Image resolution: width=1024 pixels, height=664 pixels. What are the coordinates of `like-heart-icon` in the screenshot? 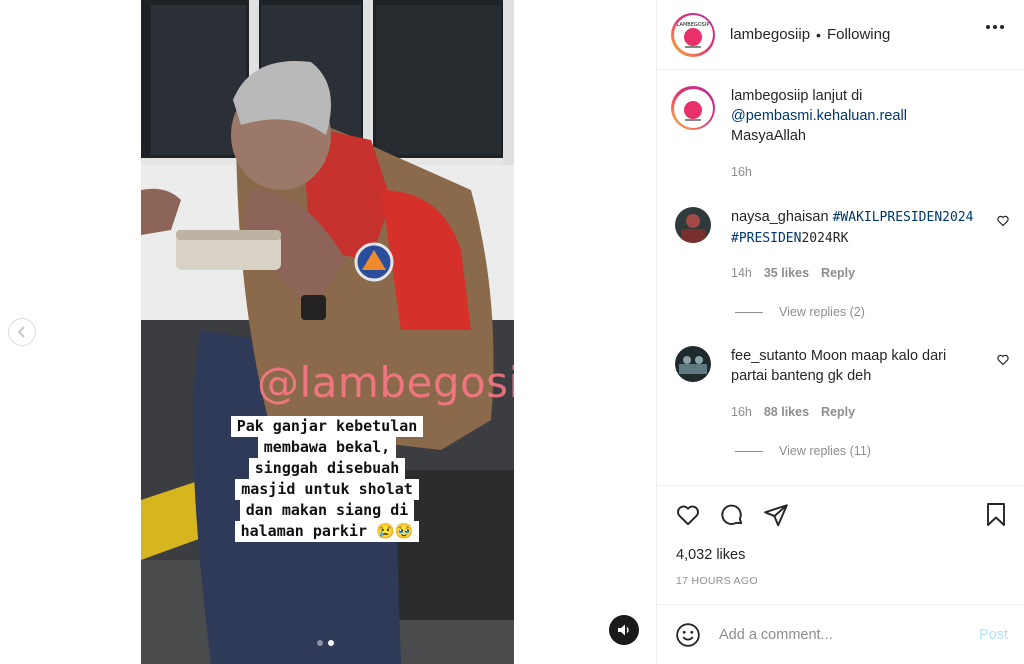 It's located at (688, 515).